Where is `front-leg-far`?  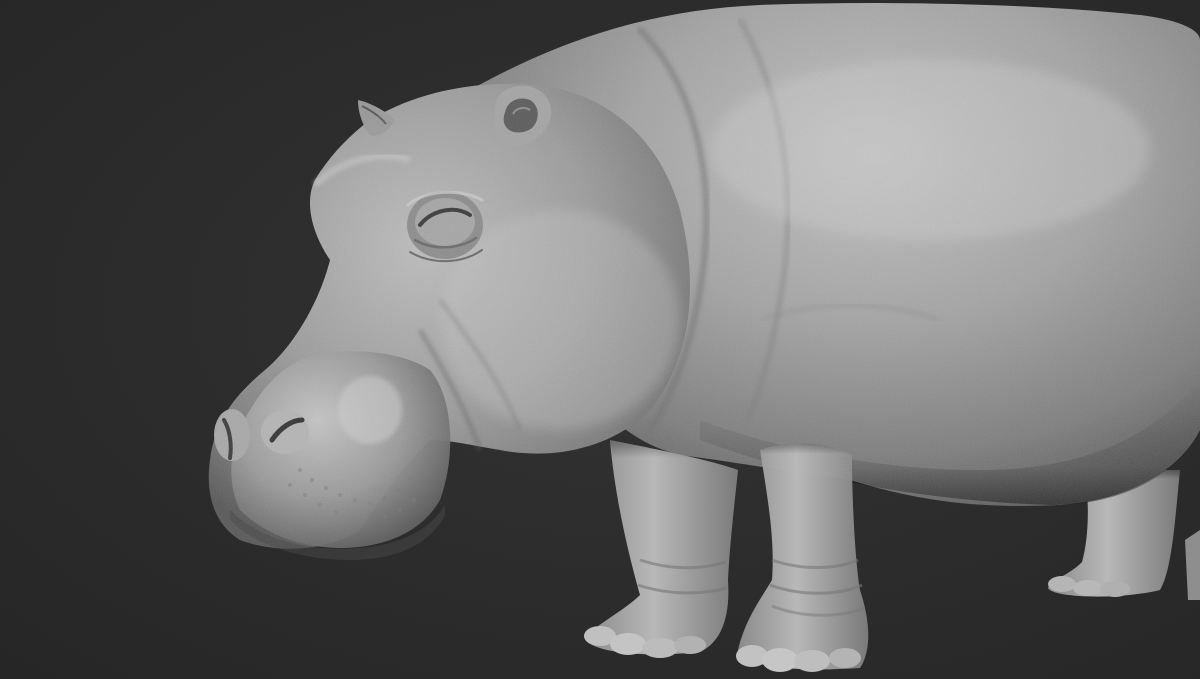 front-leg-far is located at coordinates (661, 549).